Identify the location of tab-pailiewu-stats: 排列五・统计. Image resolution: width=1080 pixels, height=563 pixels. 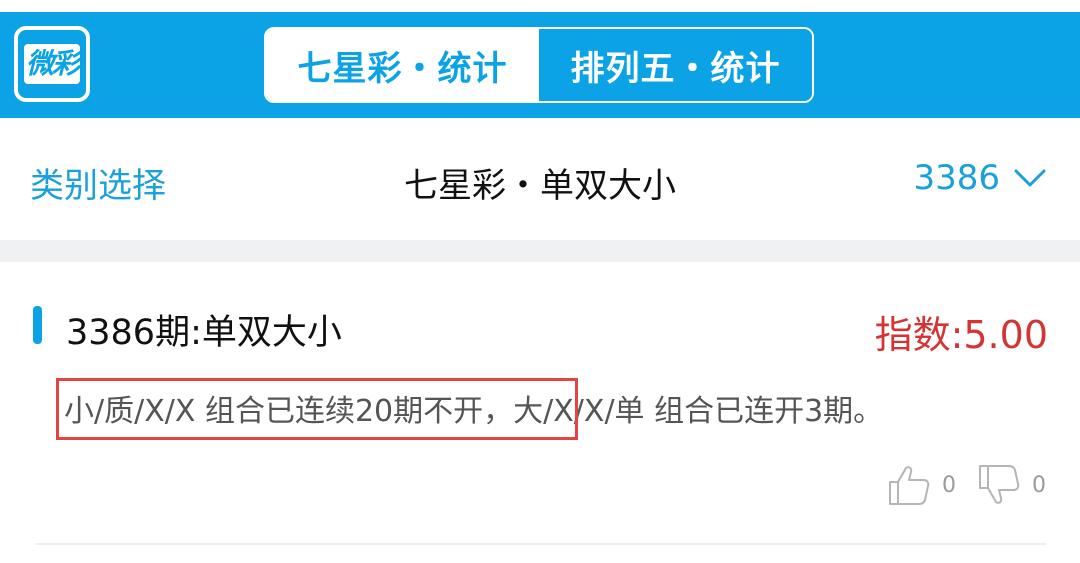
(675, 65).